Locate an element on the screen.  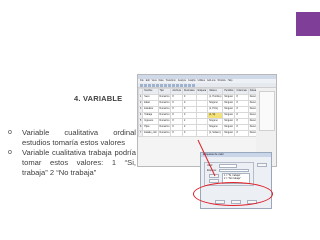
menu-item: Add-ons is located at coordinates (211, 81).